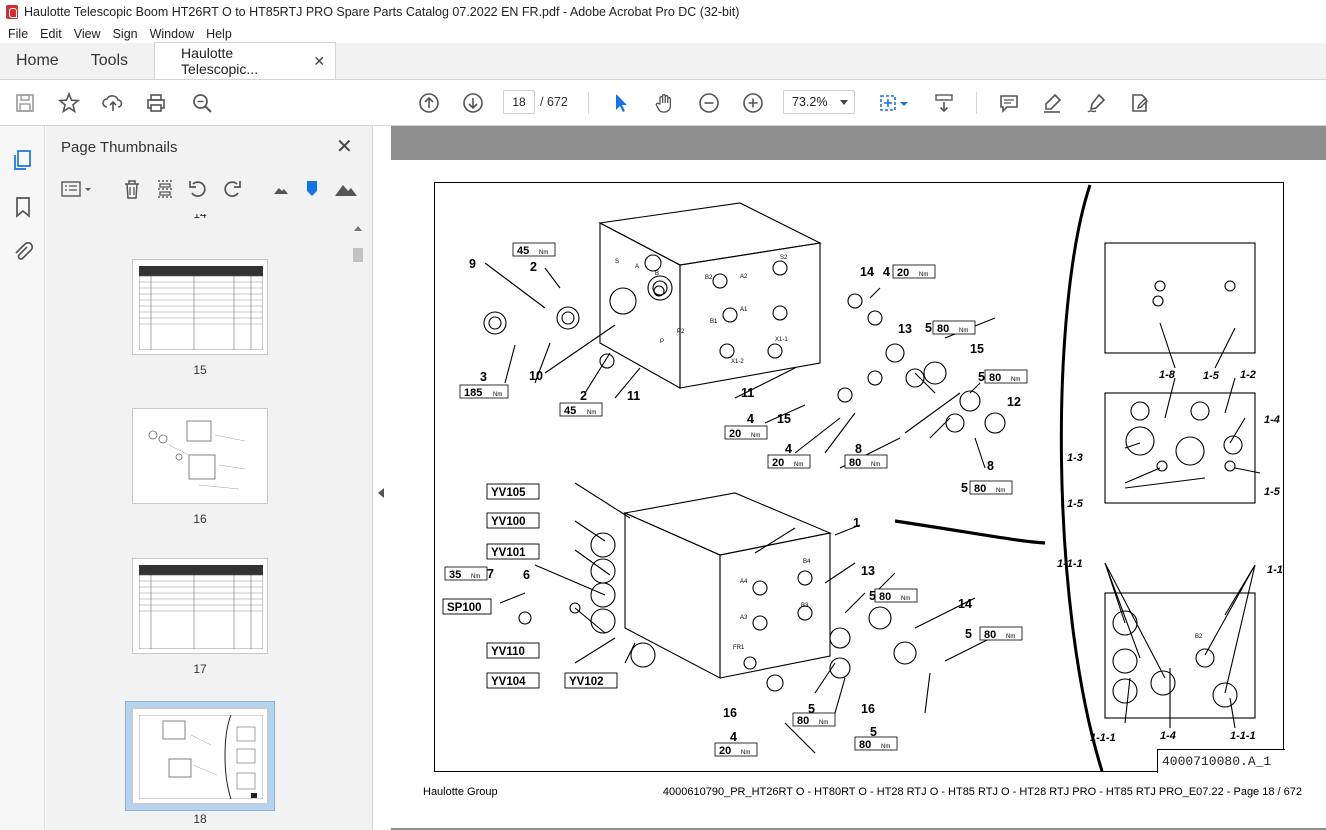  Describe the element at coordinates (460, 792) in the screenshot. I see `footer-company: Haulotte Group` at that location.